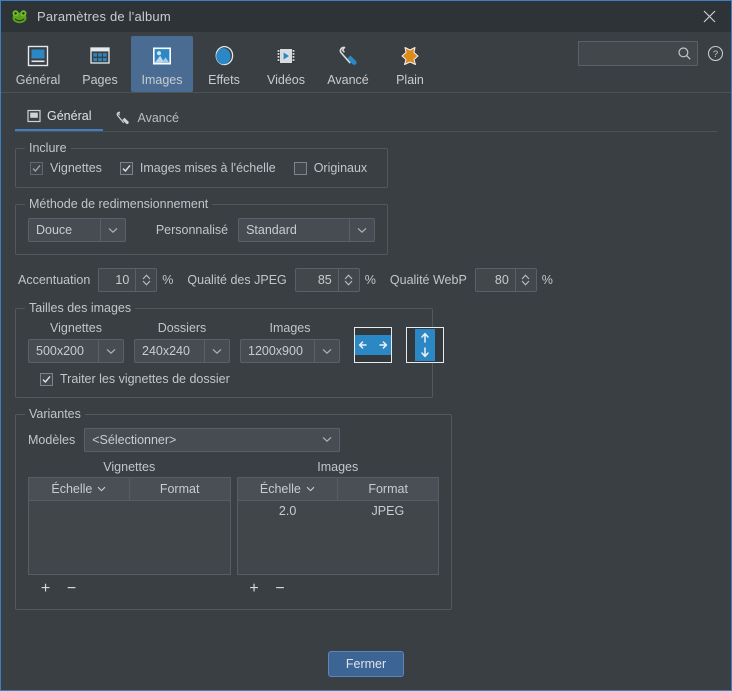 The image size is (732, 691). I want to click on sharpen-stepper: 10, so click(128, 280).